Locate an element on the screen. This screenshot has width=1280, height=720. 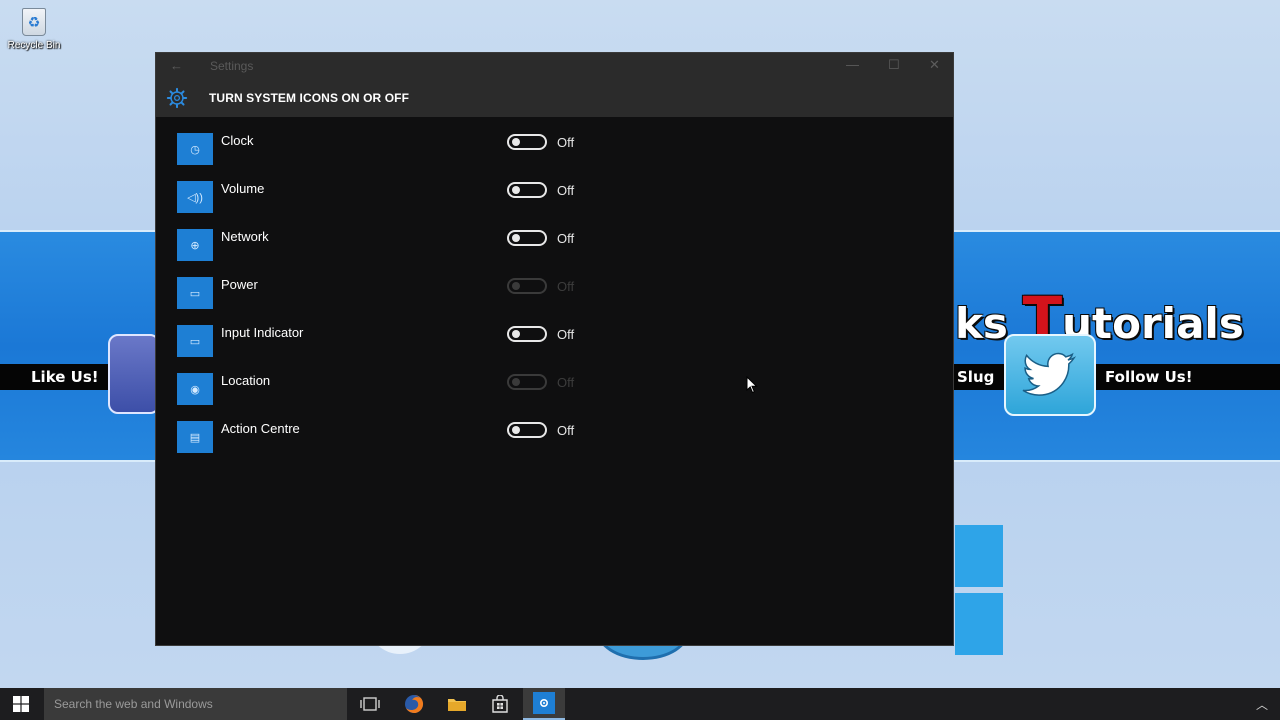
slug-text: Slug is located at coordinates (976, 377).